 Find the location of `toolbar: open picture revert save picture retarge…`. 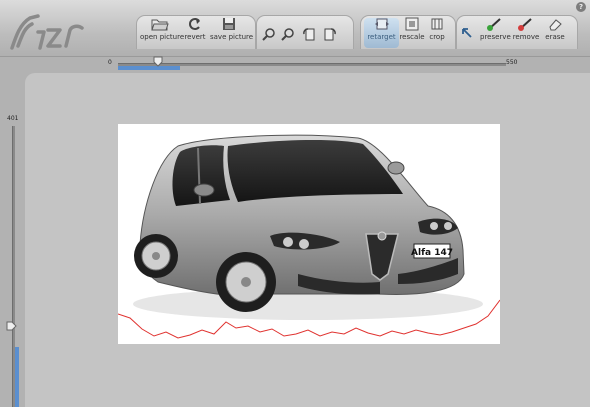

toolbar: open picture revert save picture retarge… is located at coordinates (295, 28).